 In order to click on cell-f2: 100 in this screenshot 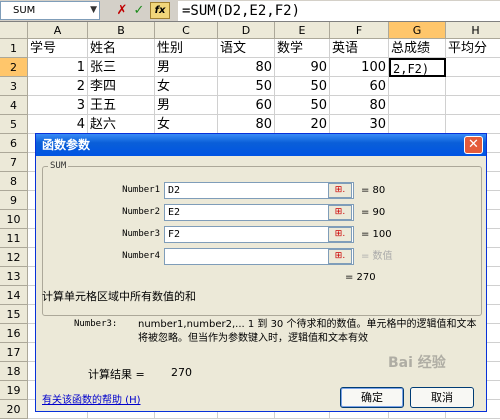, I will do `click(359, 67)`.